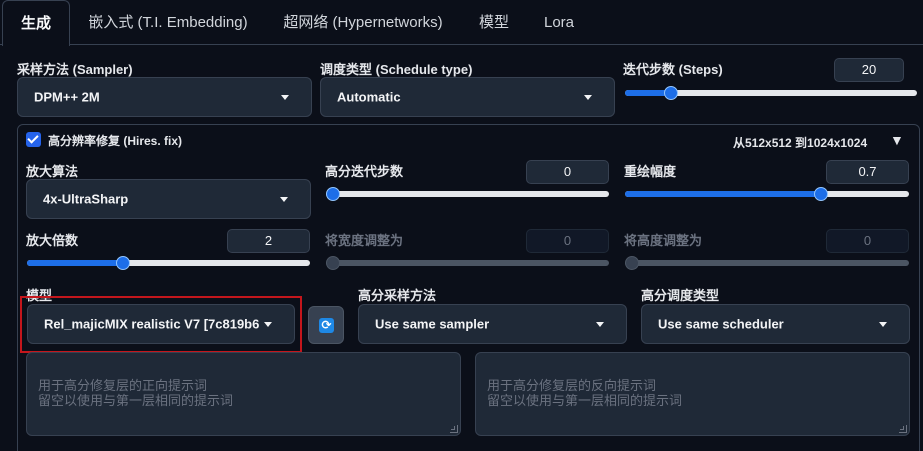 Image resolution: width=923 pixels, height=451 pixels. What do you see at coordinates (771, 93) in the screenshot?
I see `steps-slider` at bounding box center [771, 93].